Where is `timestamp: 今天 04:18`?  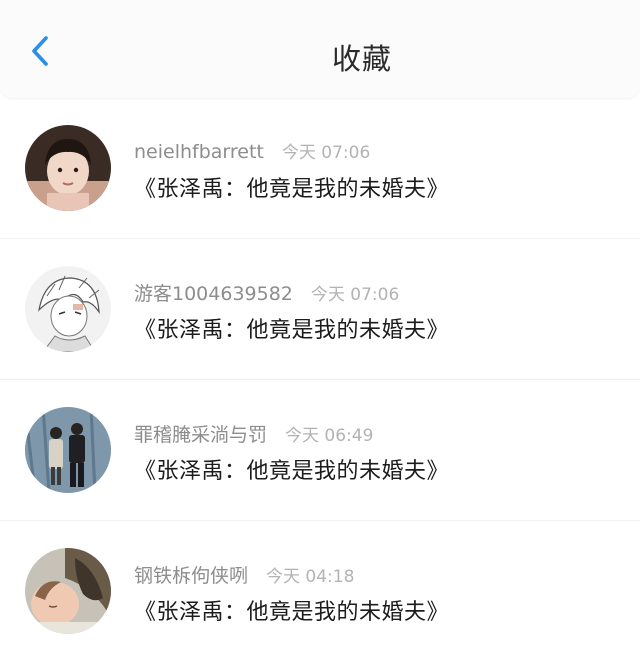
timestamp: 今天 04:18 is located at coordinates (310, 577).